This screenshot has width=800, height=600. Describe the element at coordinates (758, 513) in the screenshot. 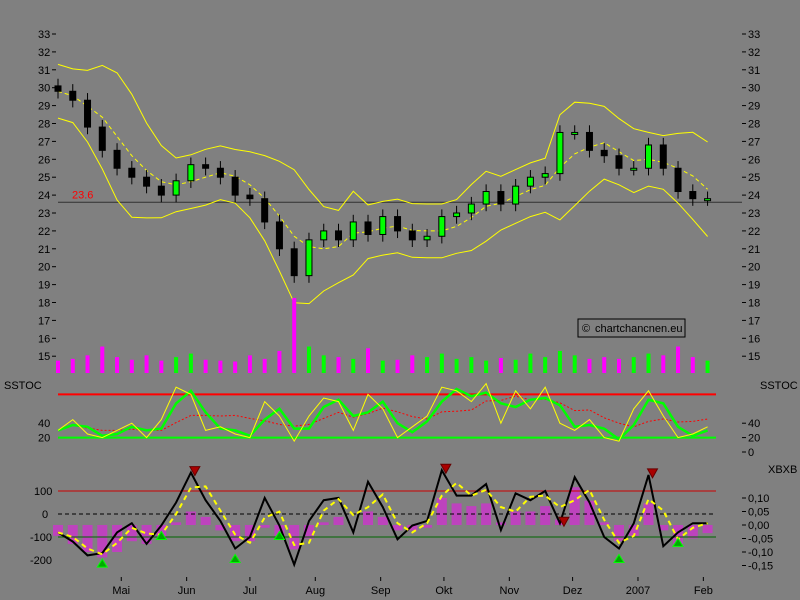

I see `xbxb-tick-right: 0,05` at that location.